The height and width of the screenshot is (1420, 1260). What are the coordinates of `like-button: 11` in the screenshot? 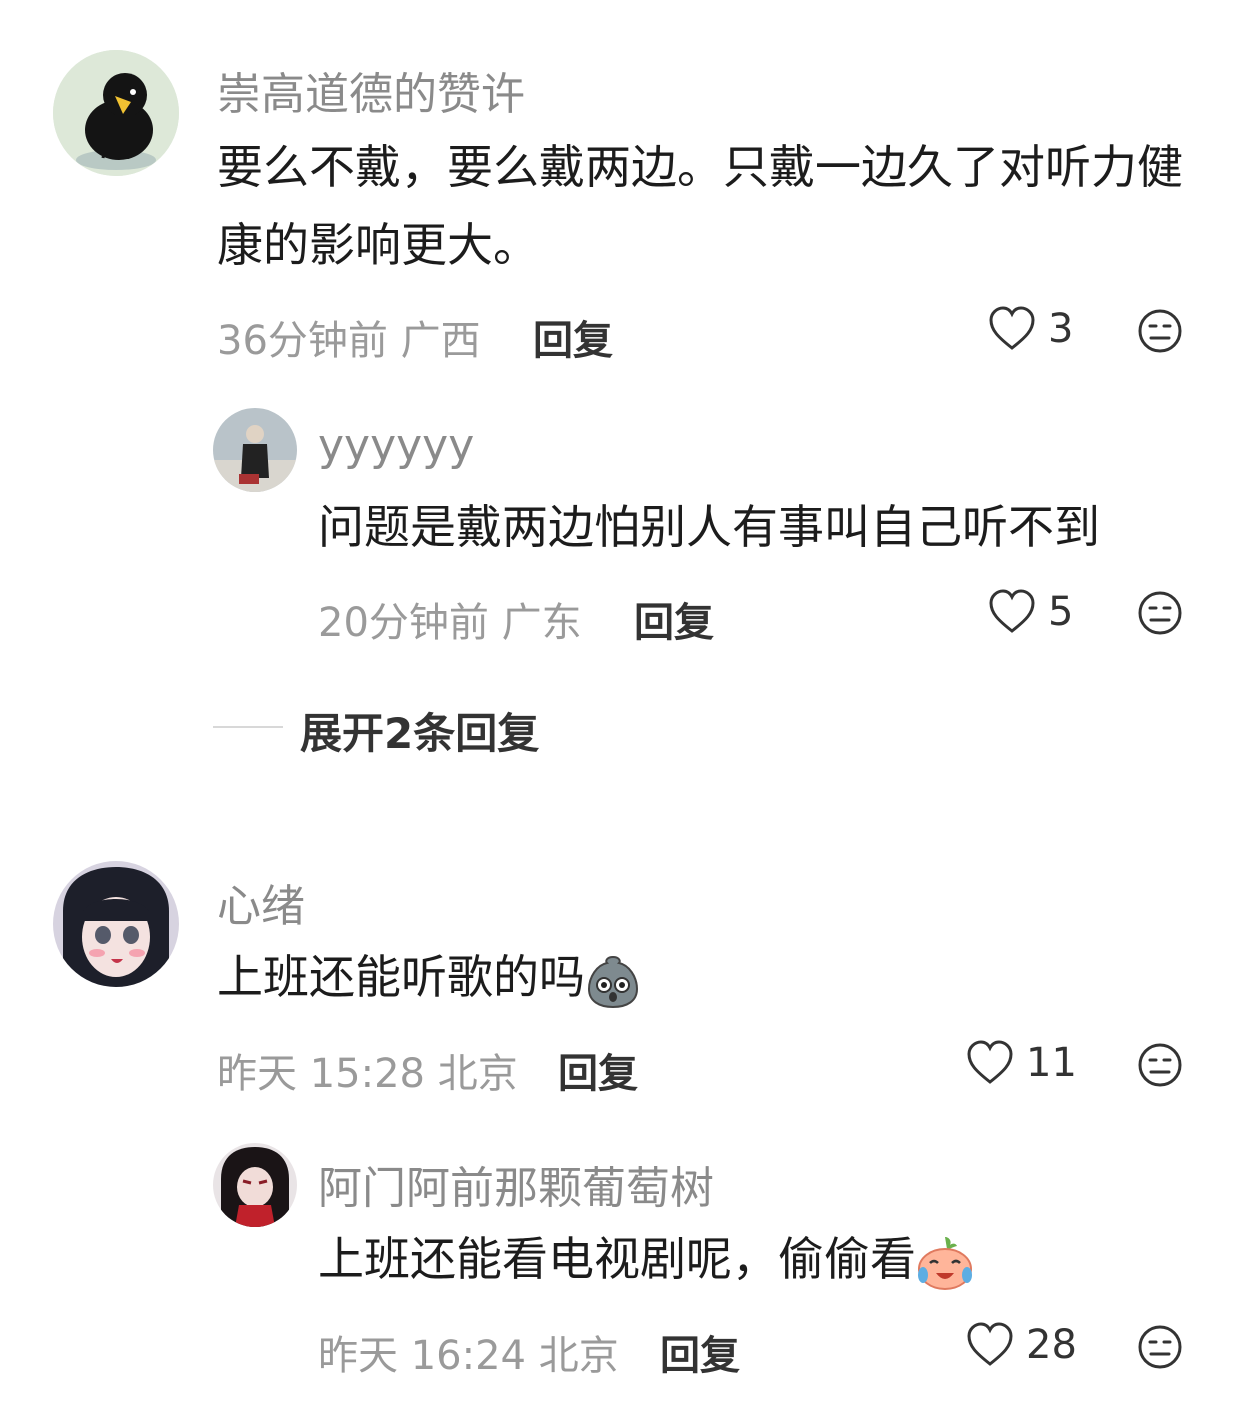 It's located at (1021, 1063).